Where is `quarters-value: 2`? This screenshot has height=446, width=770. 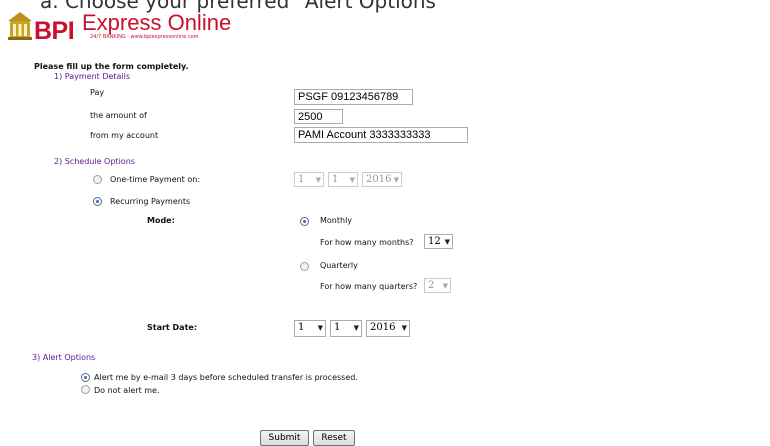 quarters-value: 2 is located at coordinates (431, 285).